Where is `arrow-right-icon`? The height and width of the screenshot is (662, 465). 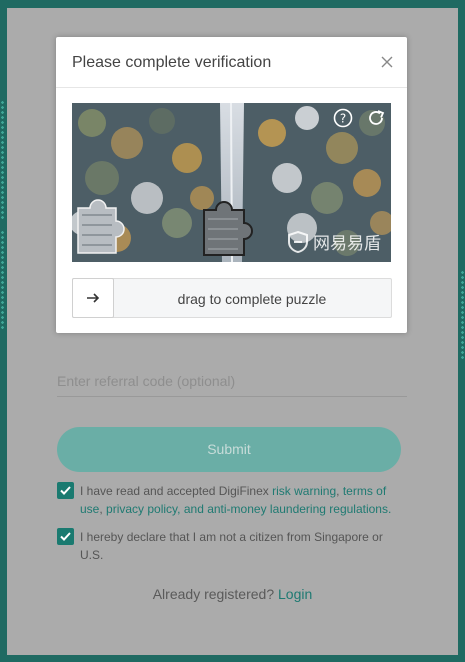 arrow-right-icon is located at coordinates (93, 298).